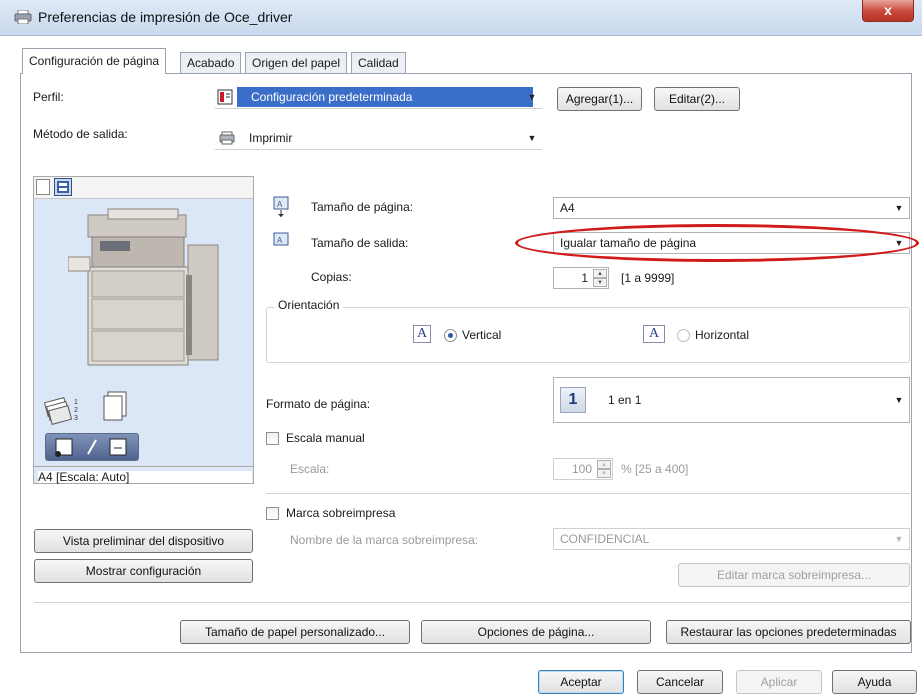 The height and width of the screenshot is (700, 922). I want to click on output-method-select: Imprimir ▼, so click(378, 139).